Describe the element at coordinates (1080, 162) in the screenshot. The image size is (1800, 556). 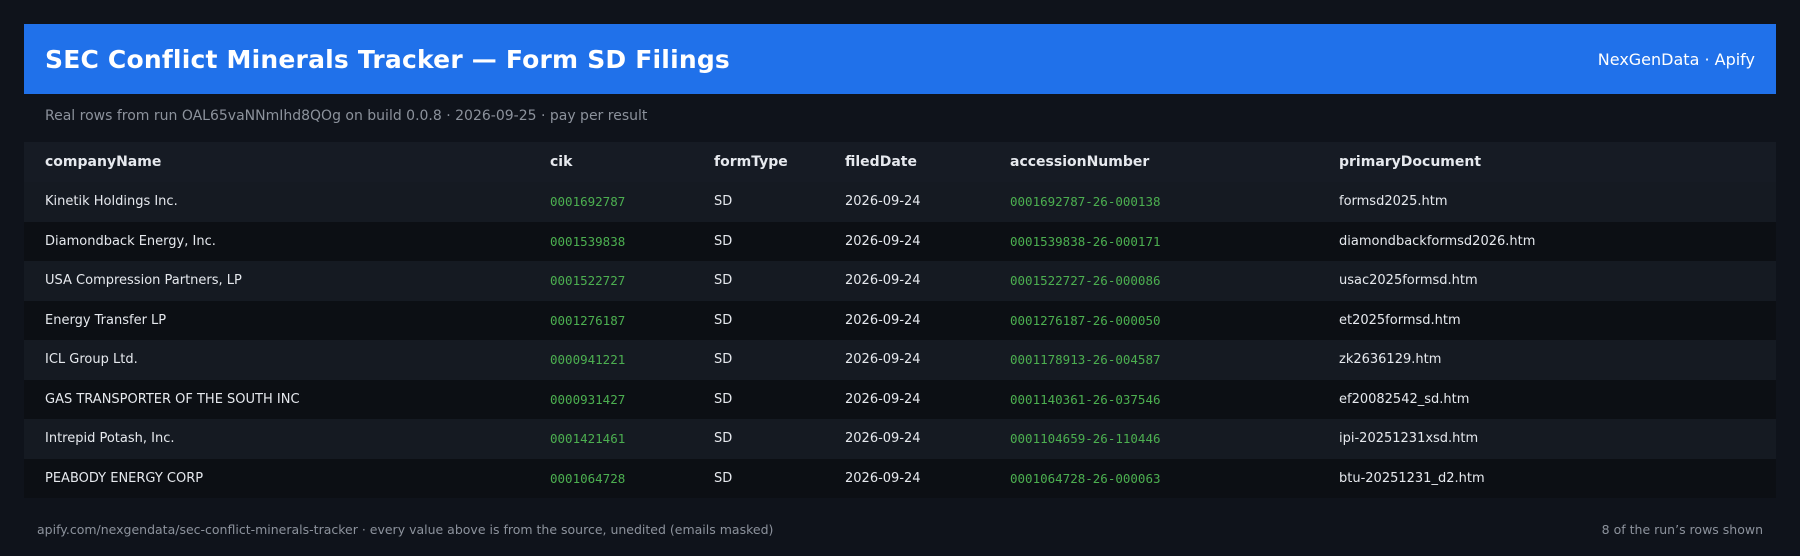
I see `column-header-accessionnumber: accessionNumber` at that location.